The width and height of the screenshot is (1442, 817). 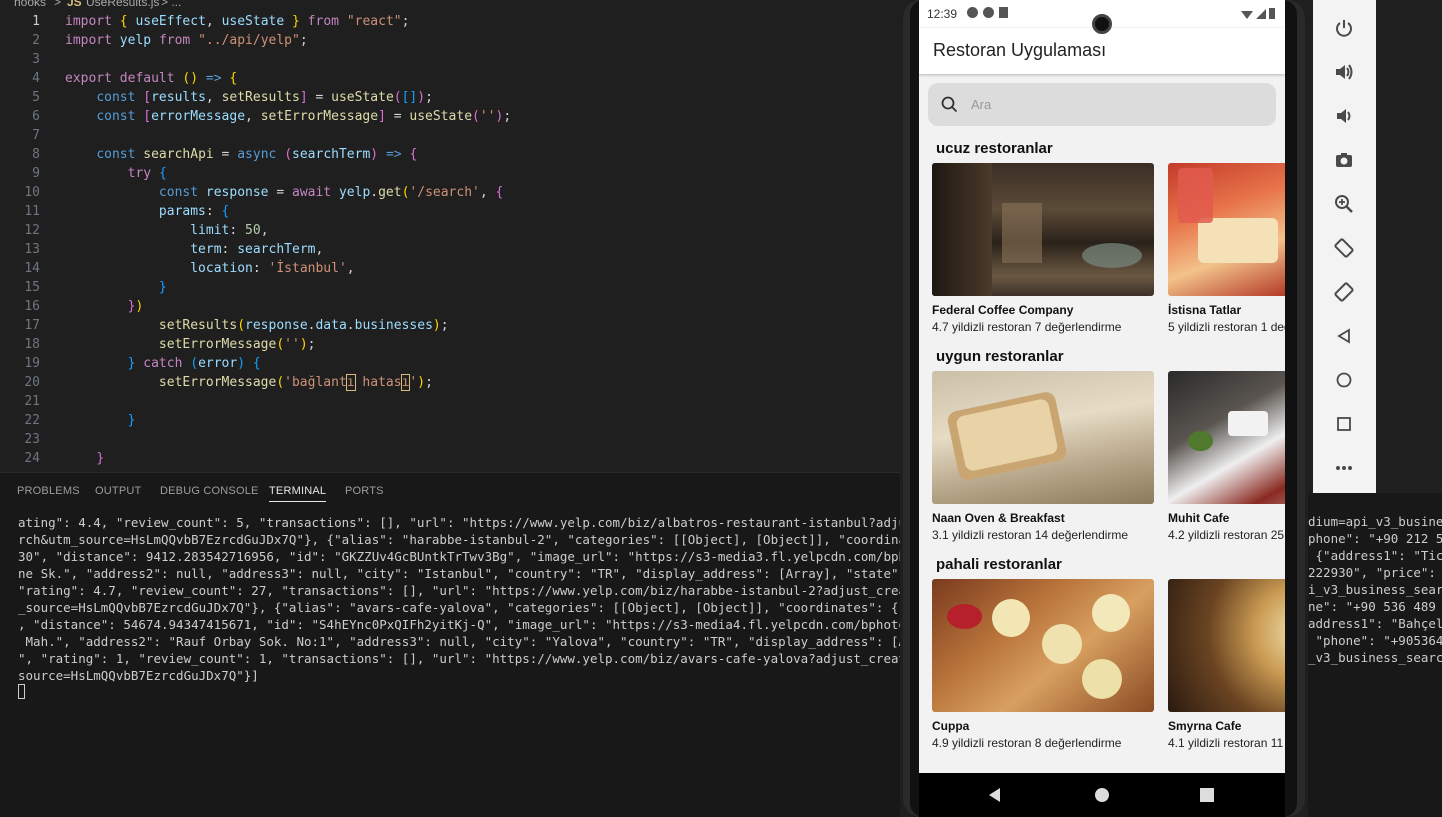 What do you see at coordinates (32, 192) in the screenshot?
I see `line-number: 10` at bounding box center [32, 192].